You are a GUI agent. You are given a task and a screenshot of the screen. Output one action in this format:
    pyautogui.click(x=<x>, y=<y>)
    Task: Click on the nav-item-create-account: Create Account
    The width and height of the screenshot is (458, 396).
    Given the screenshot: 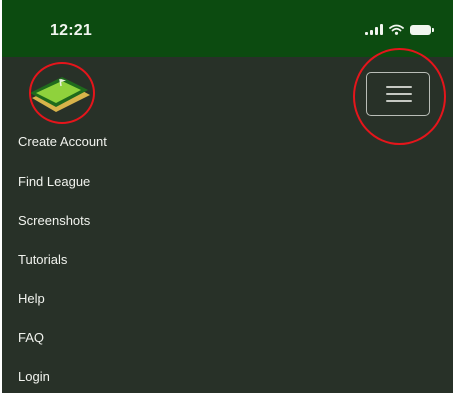 What is the action you would take?
    pyautogui.click(x=62, y=141)
    